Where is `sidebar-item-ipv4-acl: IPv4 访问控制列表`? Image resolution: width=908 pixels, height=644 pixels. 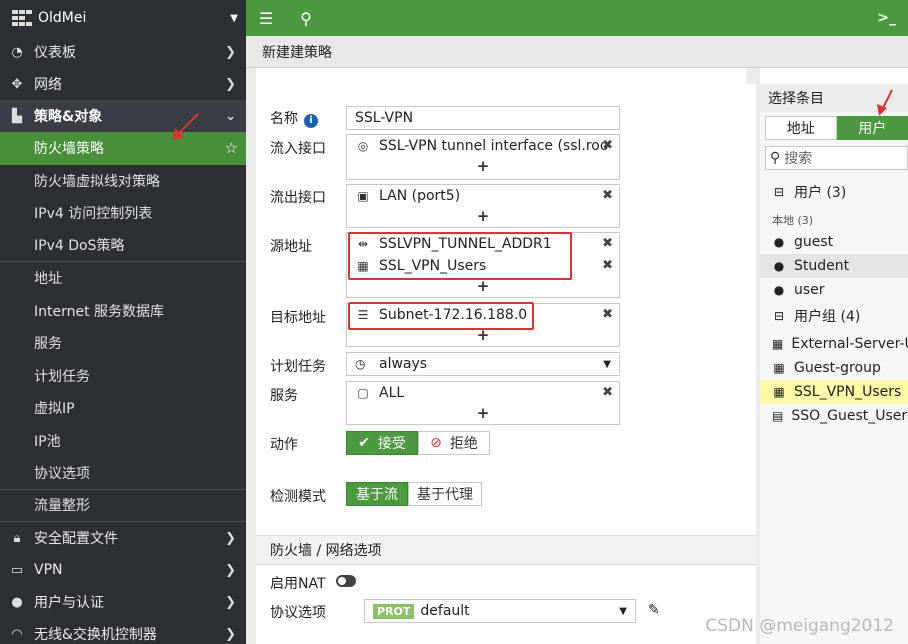
sidebar-item-ipv4-acl: IPv4 访问控制列表 is located at coordinates (123, 213).